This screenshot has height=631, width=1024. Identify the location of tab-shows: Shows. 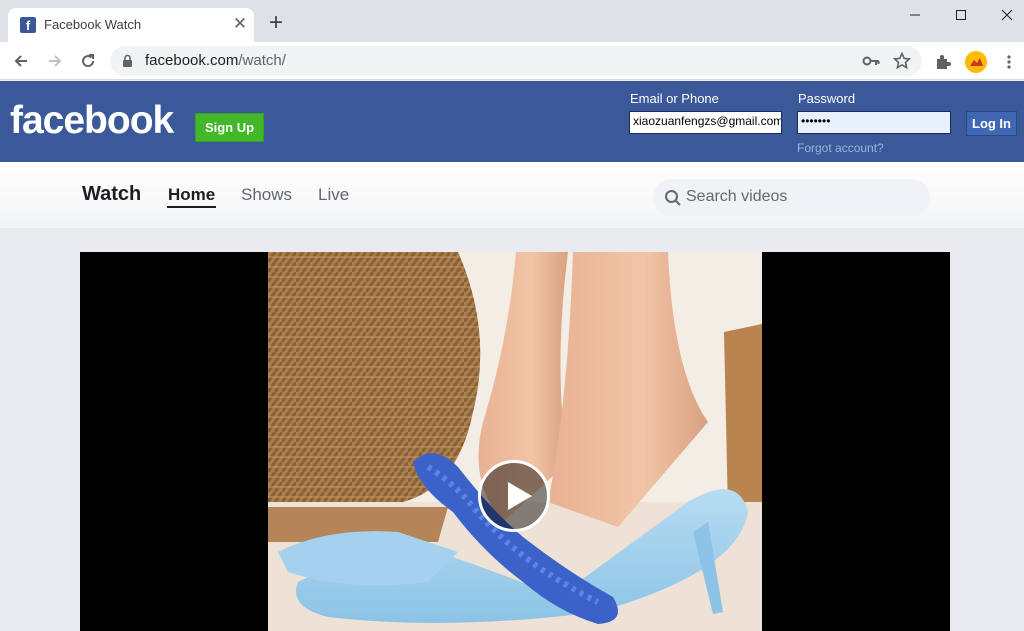
(266, 195).